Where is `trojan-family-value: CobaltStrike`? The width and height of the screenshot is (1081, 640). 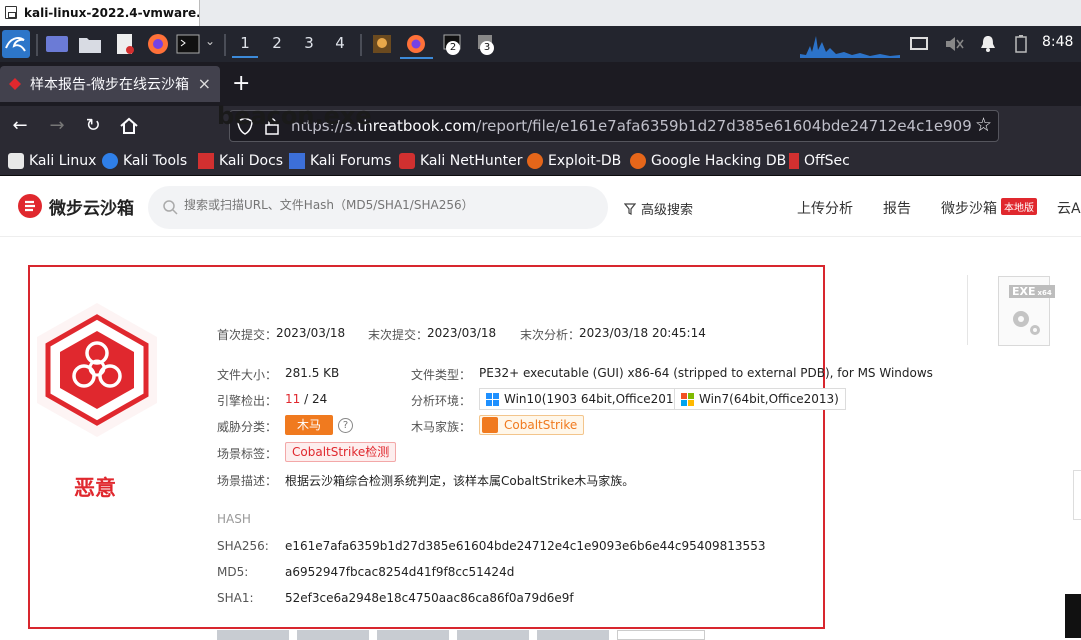 trojan-family-value: CobaltStrike is located at coordinates (541, 425).